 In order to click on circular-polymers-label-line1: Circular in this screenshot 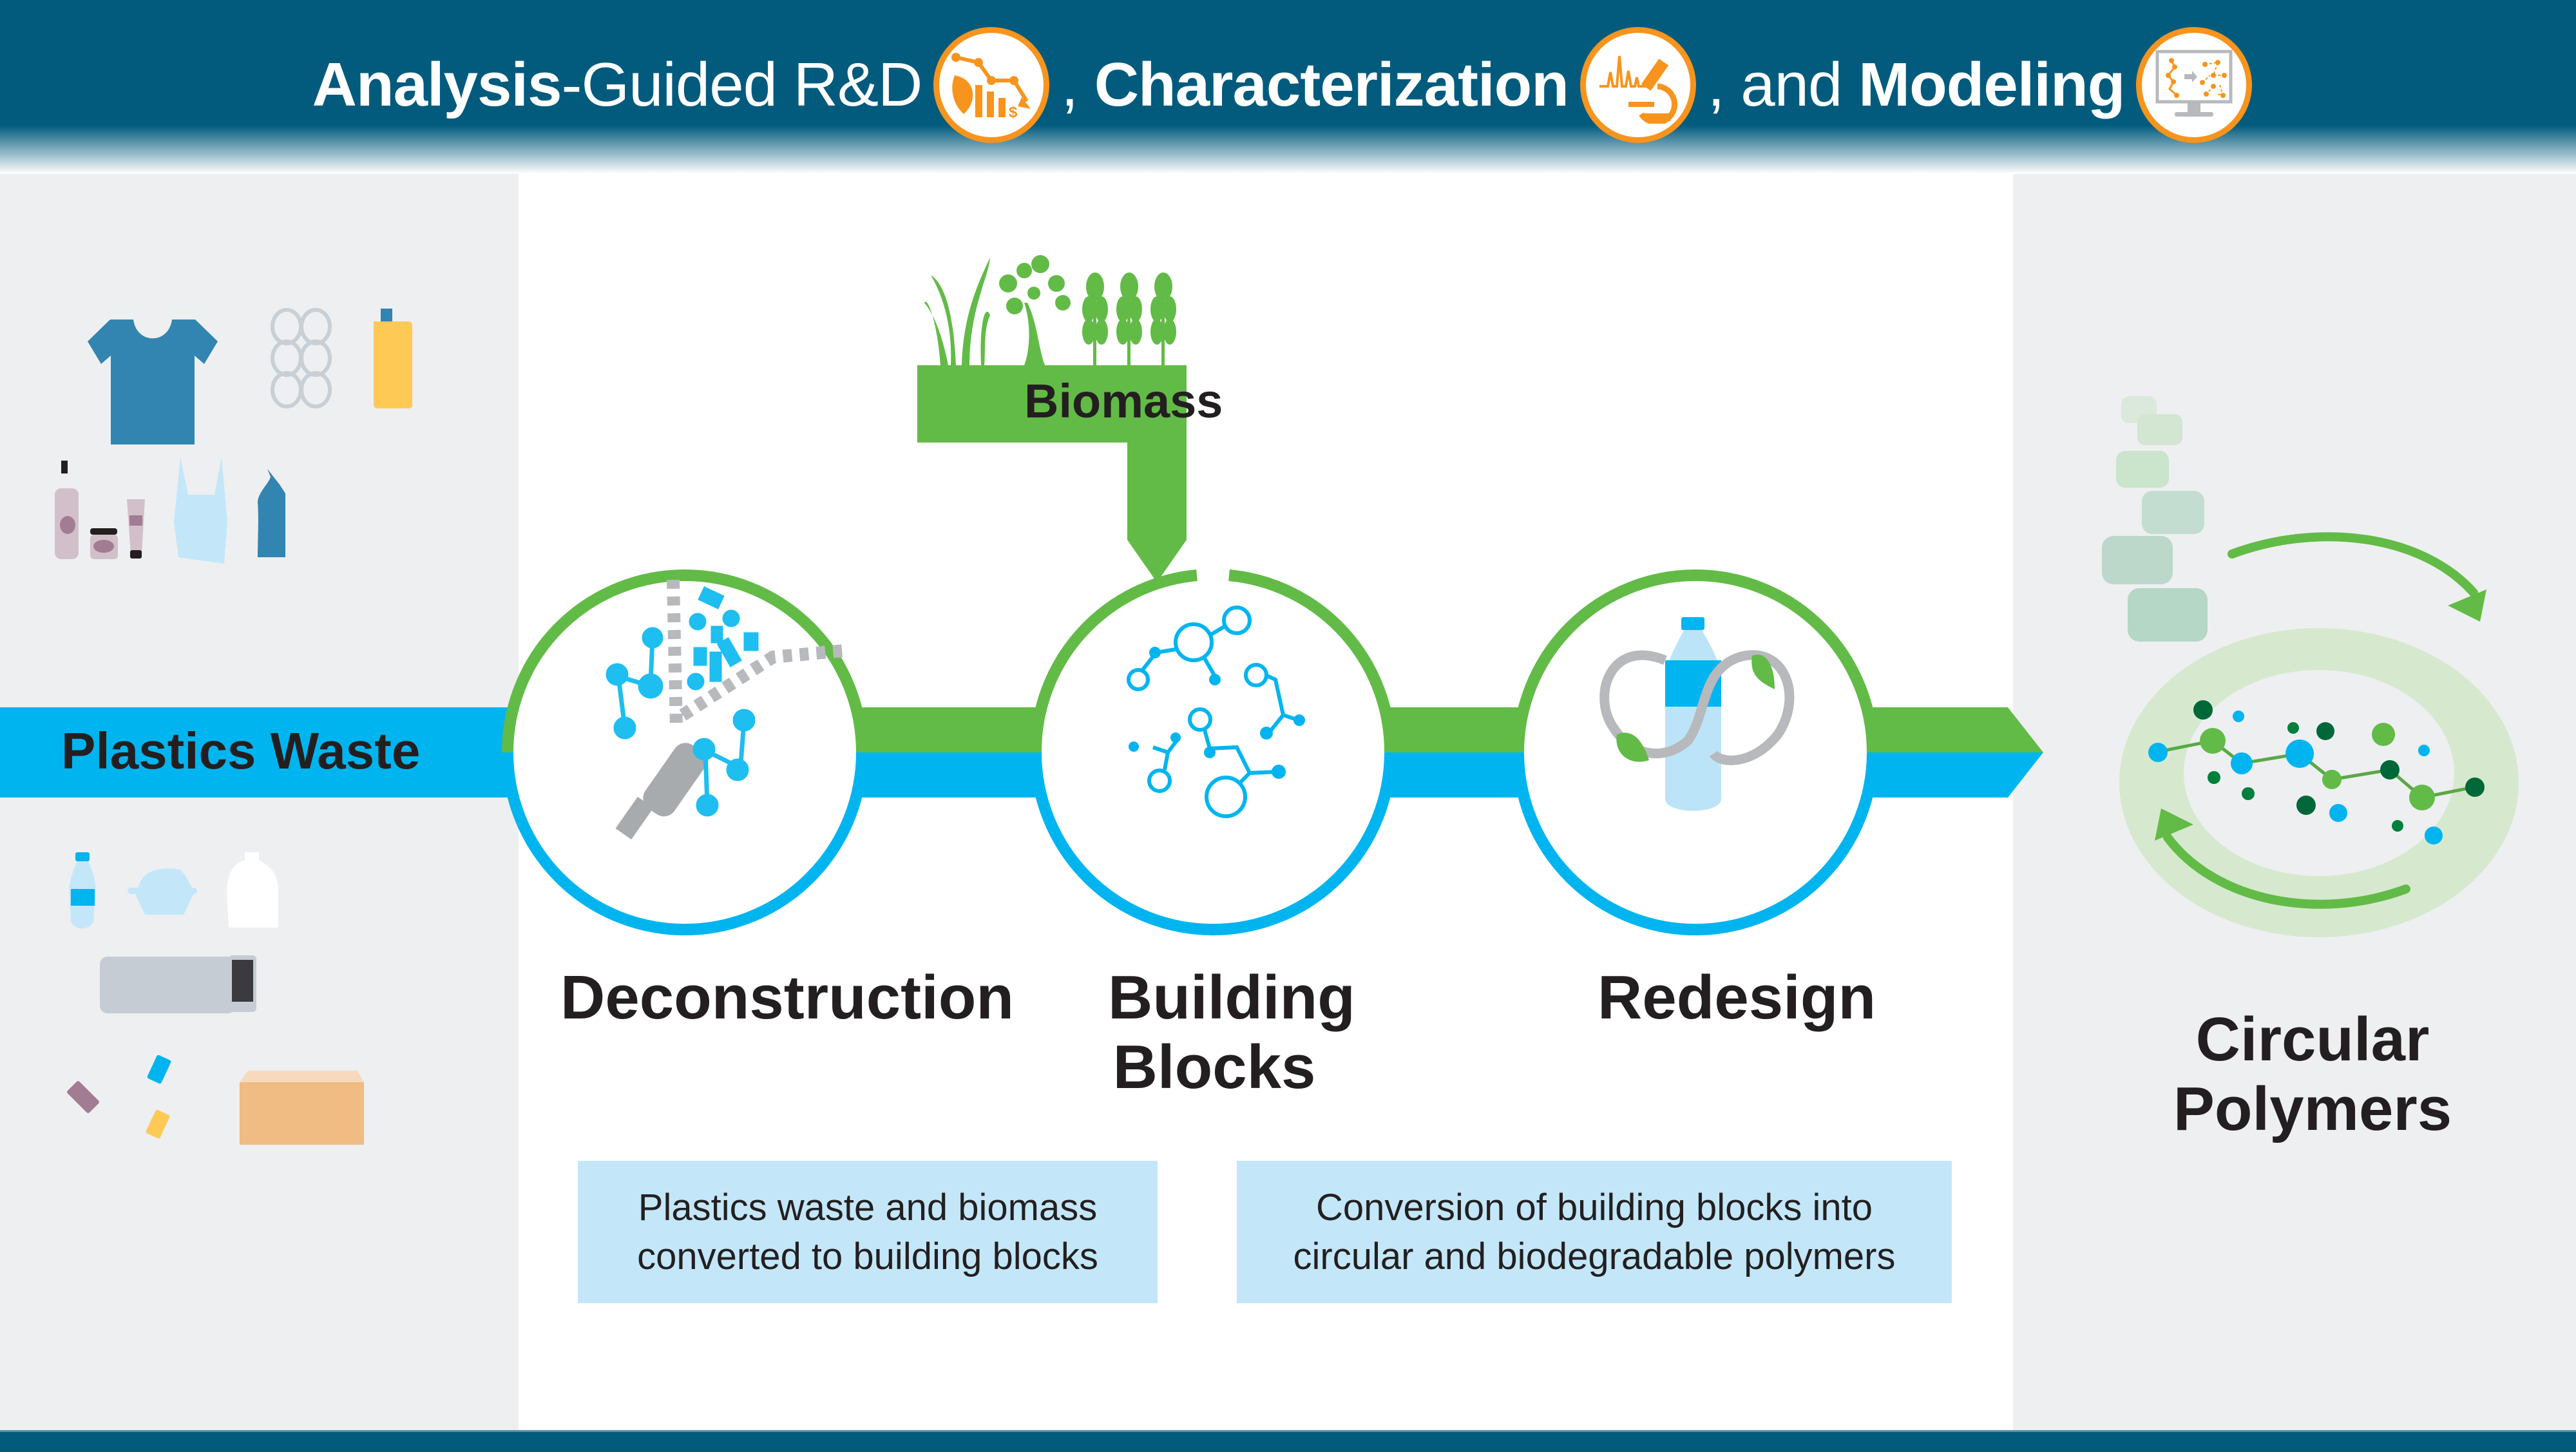, I will do `click(2312, 1039)`.